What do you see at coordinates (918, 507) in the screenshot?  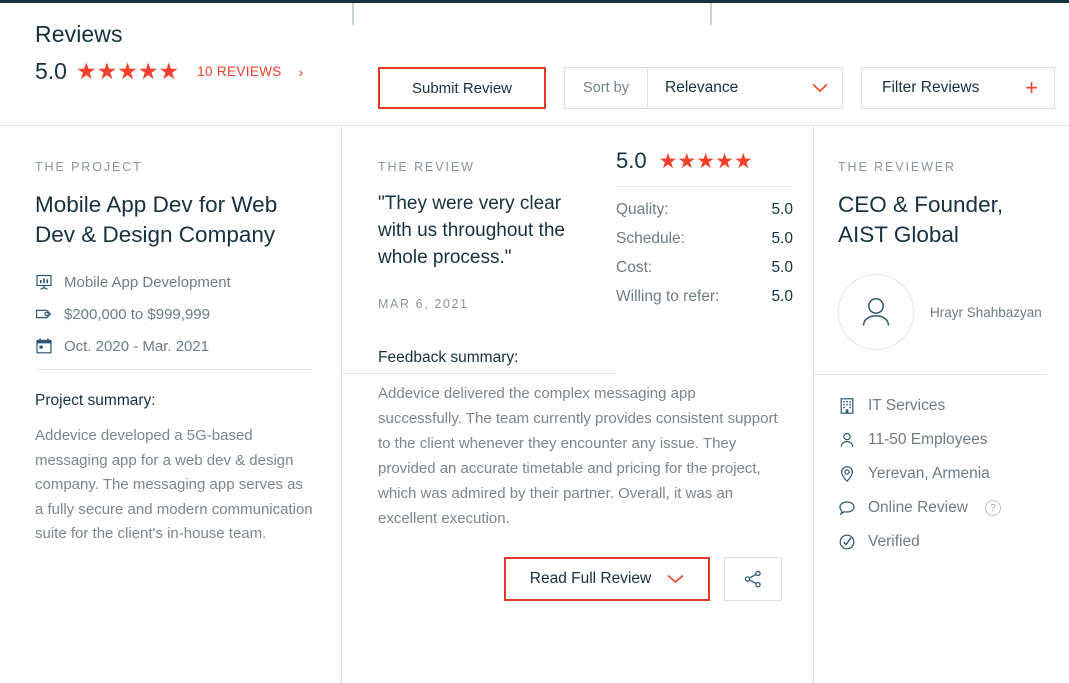 I see `reviewer-review-type-label: Online Review` at bounding box center [918, 507].